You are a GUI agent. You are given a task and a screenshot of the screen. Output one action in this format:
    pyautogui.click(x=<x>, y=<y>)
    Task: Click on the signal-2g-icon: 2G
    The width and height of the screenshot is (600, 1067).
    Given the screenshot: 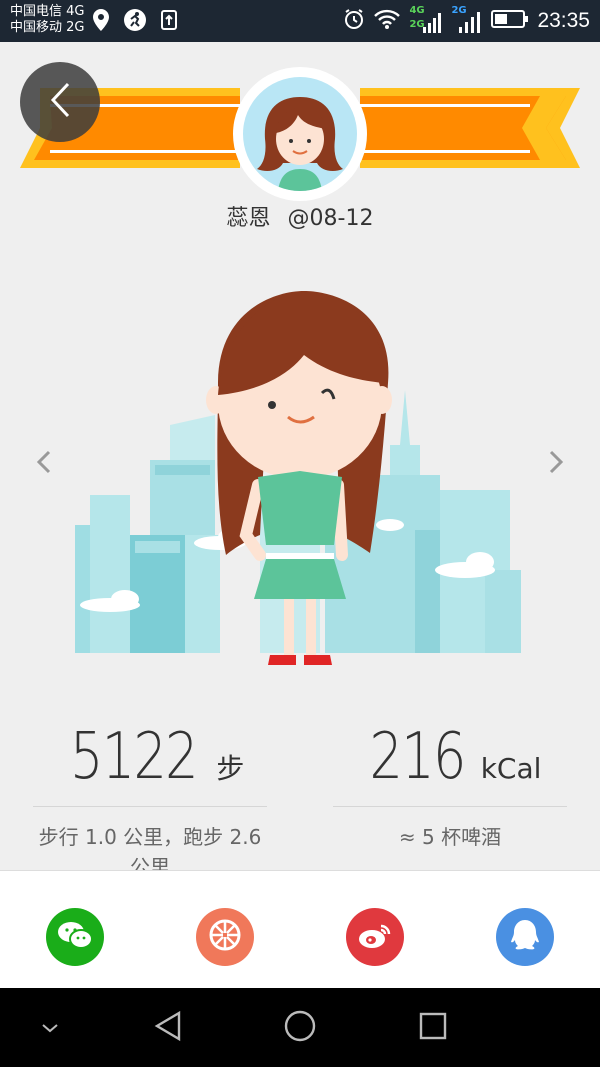 What is the action you would take?
    pyautogui.click(x=467, y=20)
    